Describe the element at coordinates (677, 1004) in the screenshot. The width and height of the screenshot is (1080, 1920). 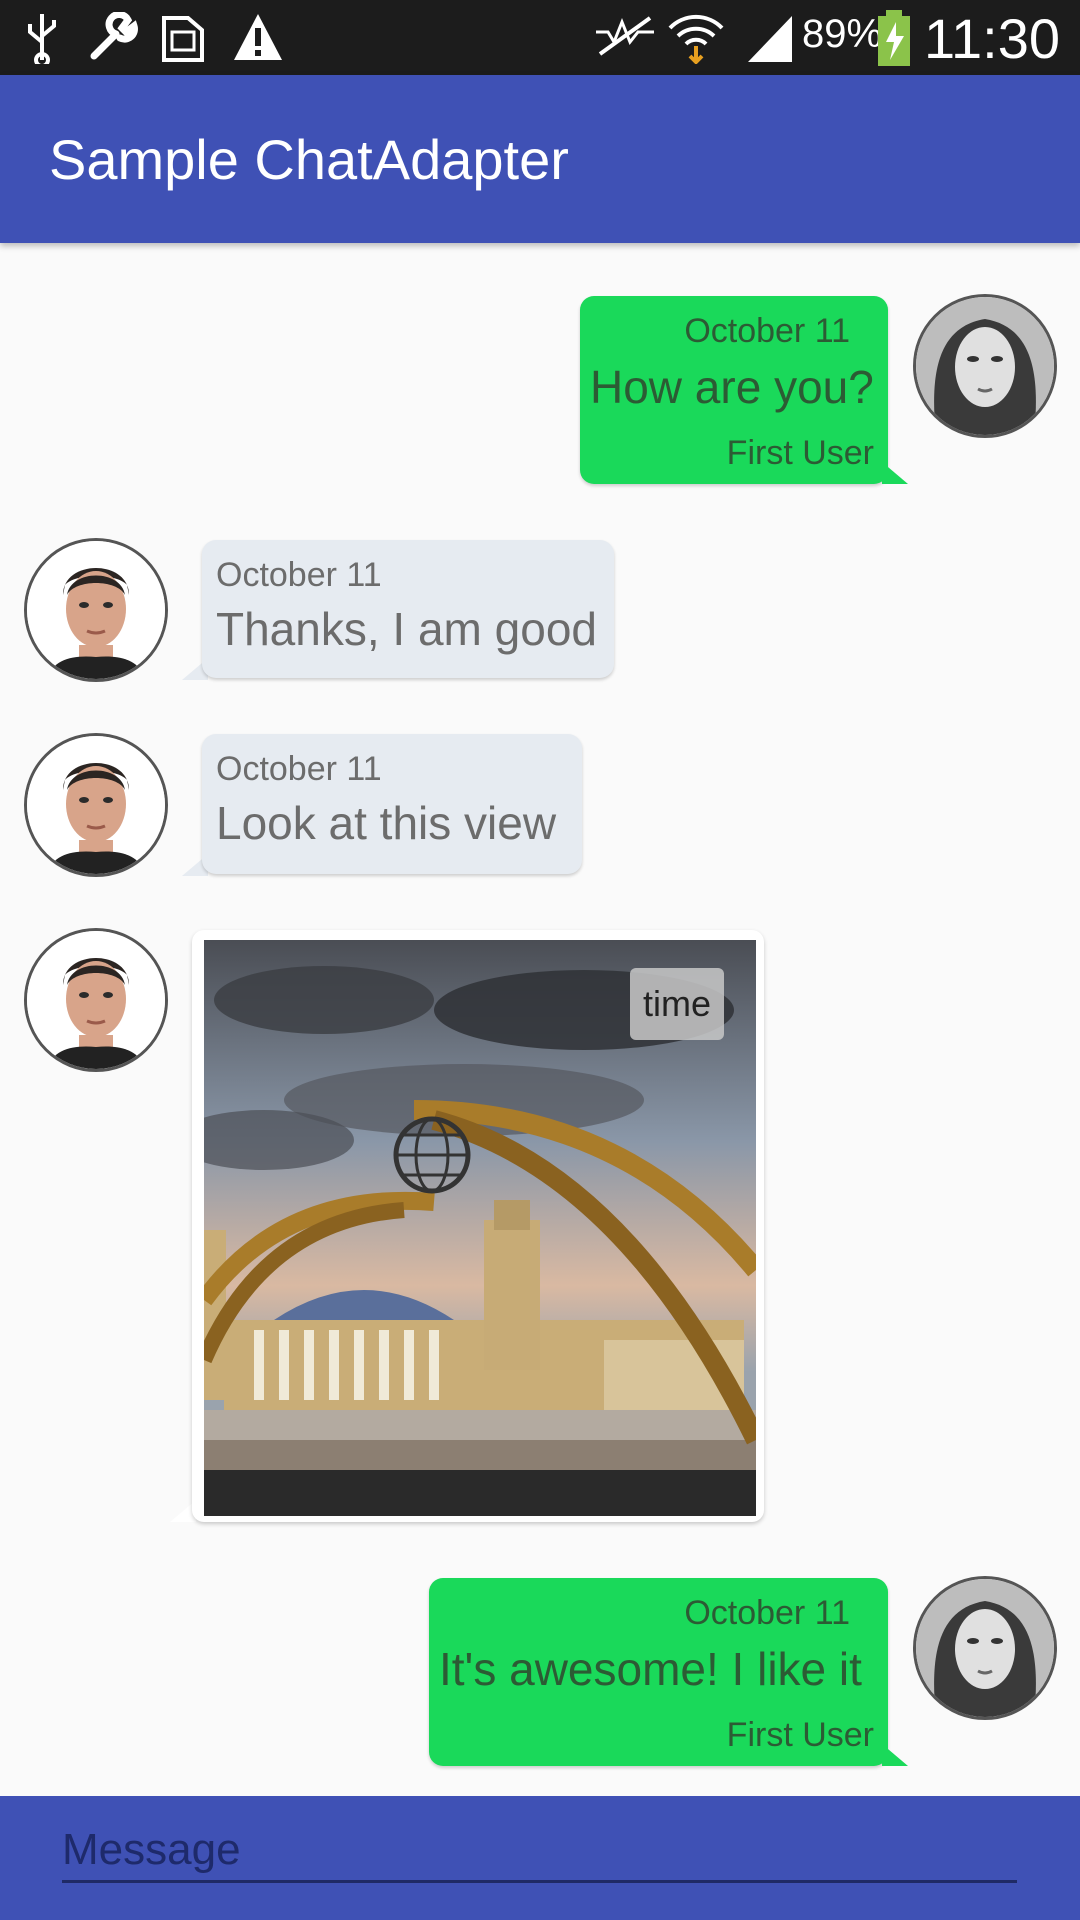
I see `time-badge: time` at that location.